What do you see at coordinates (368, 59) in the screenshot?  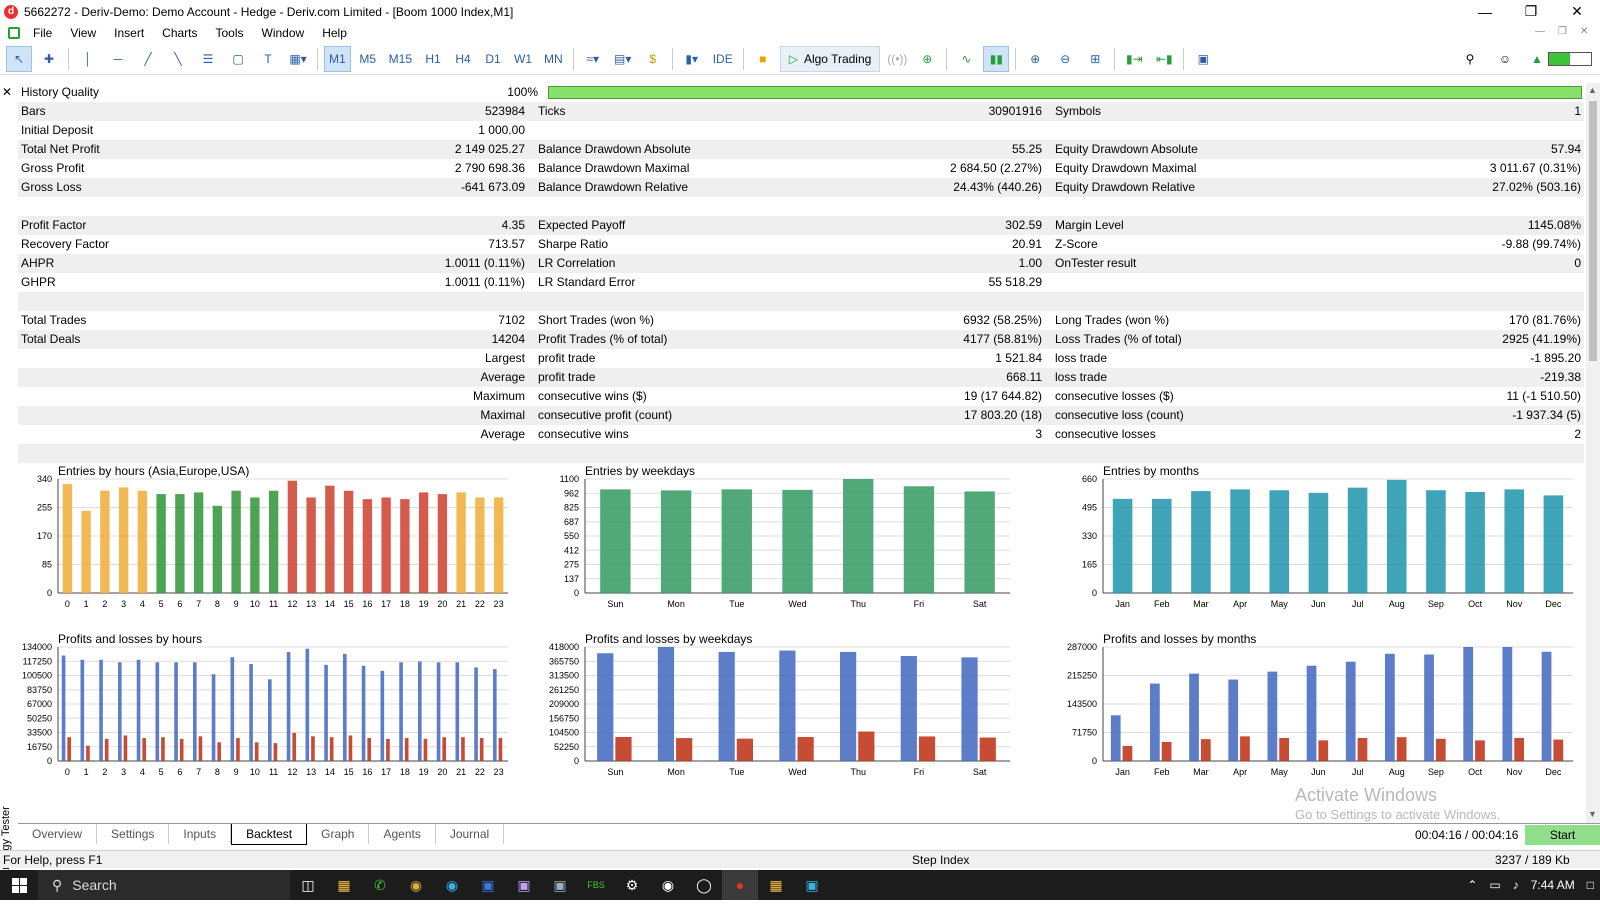 I see `timeframe-m5: M5` at bounding box center [368, 59].